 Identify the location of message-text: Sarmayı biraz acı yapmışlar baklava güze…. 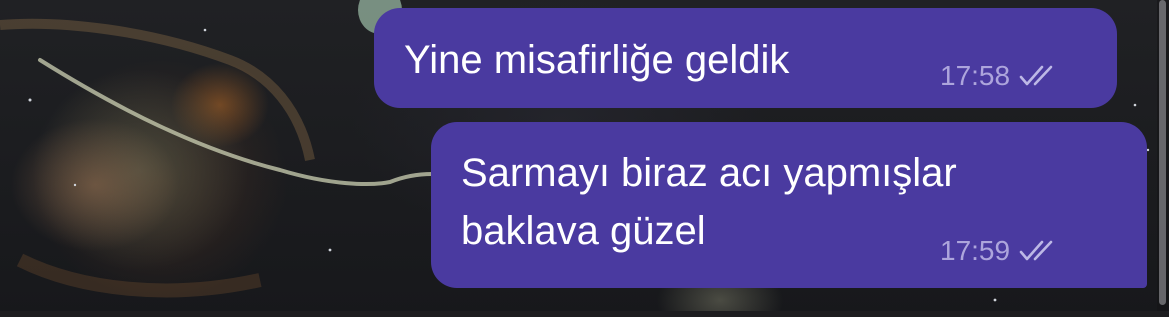
(709, 202).